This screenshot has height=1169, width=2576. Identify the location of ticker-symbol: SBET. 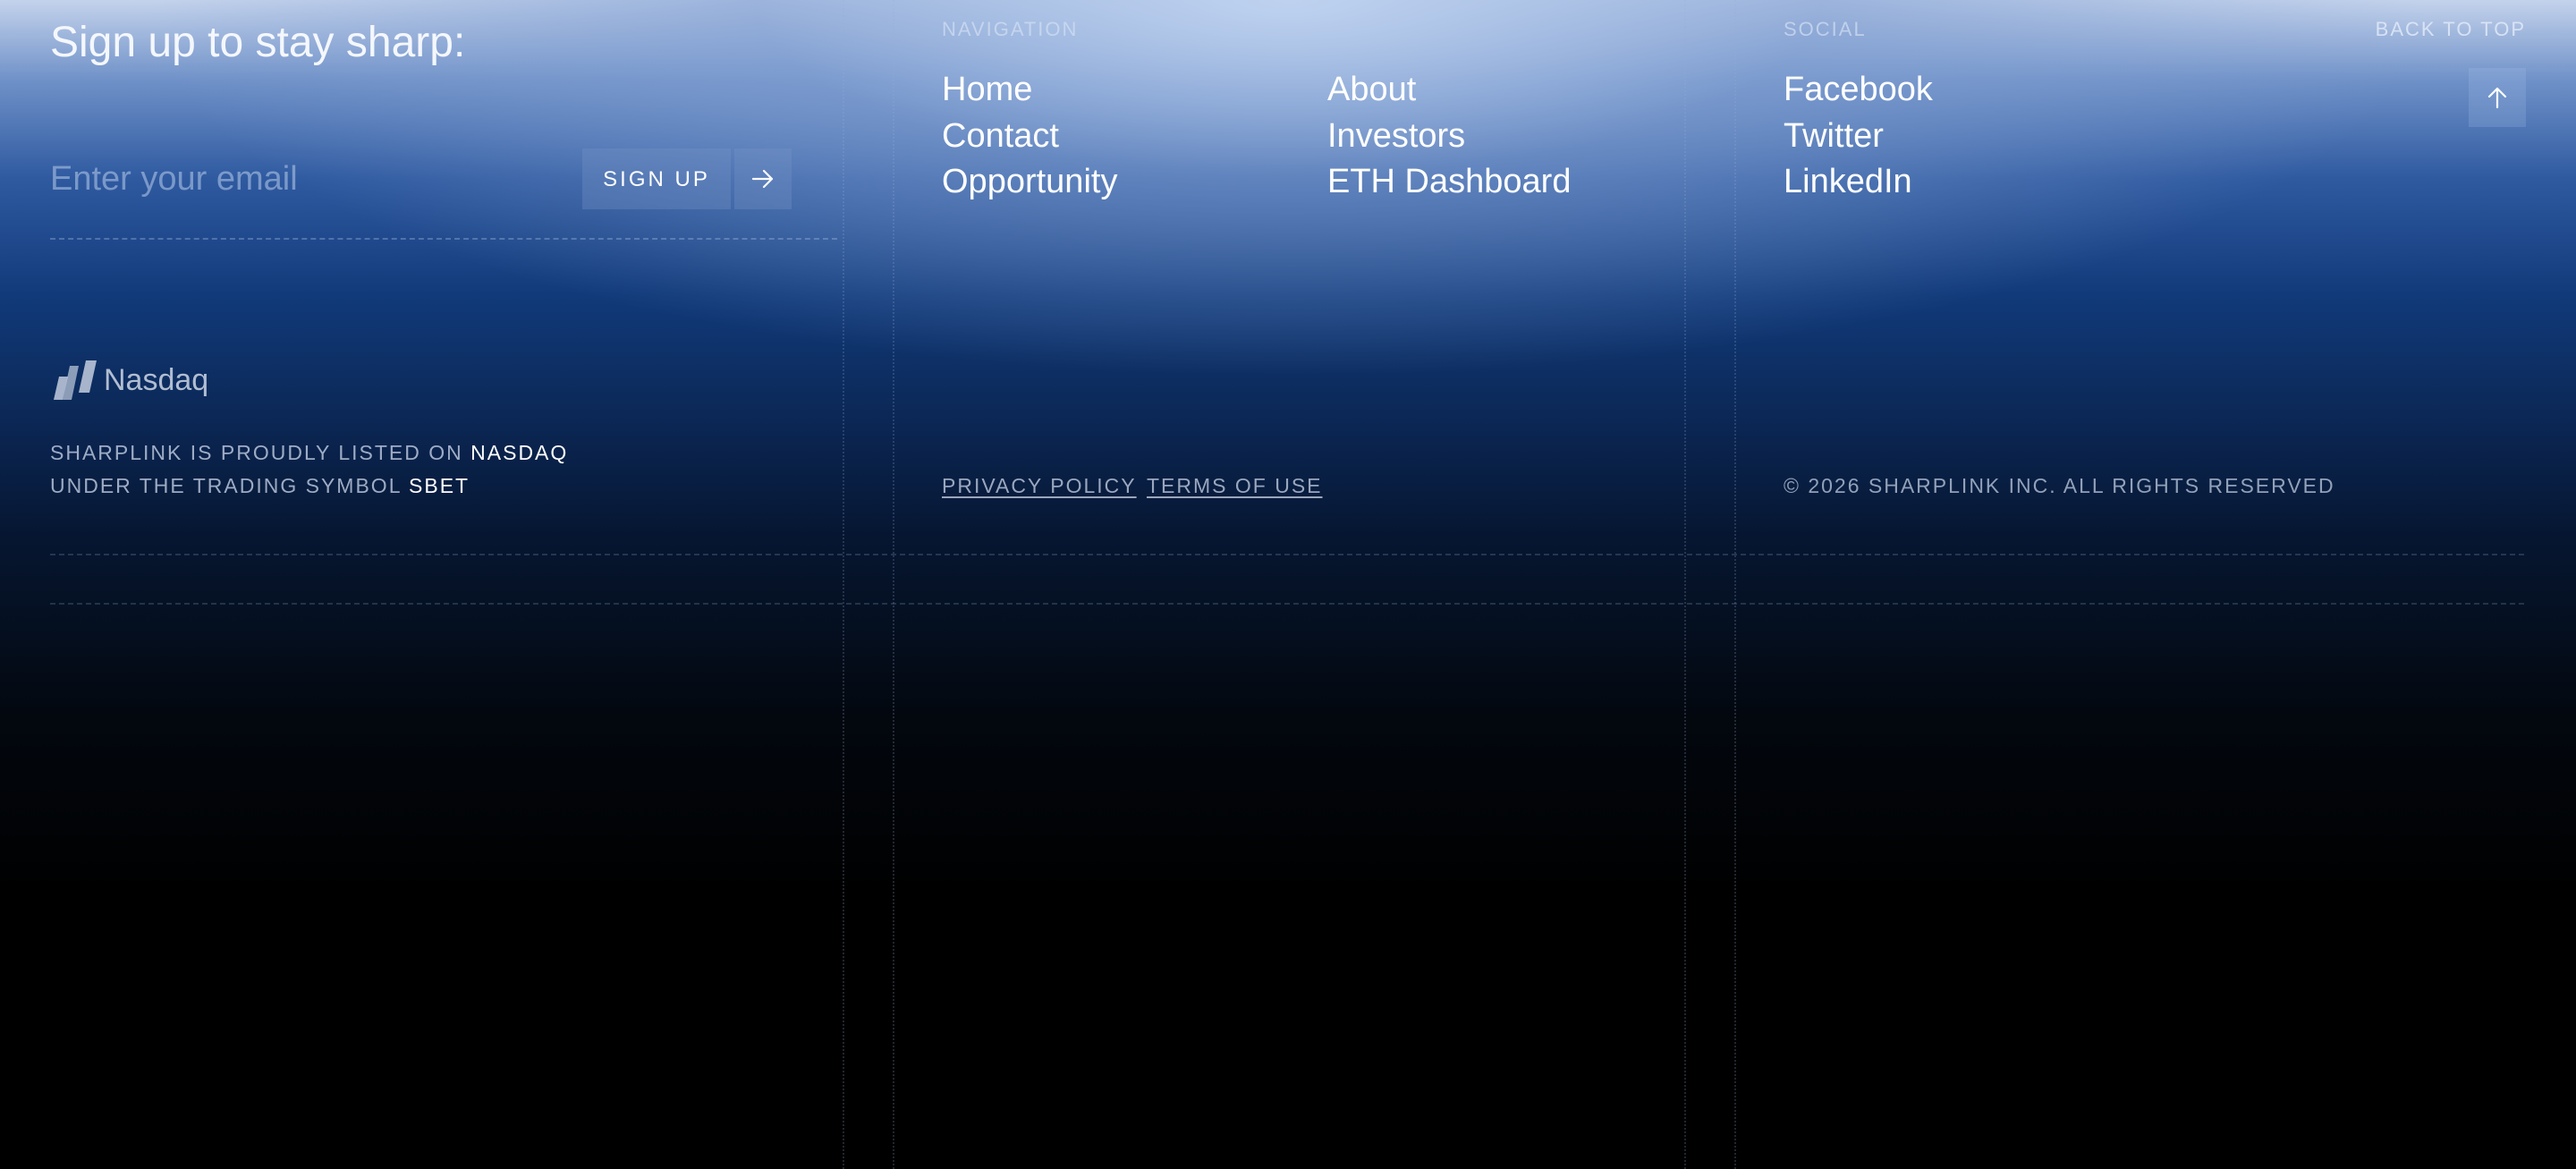
(439, 486).